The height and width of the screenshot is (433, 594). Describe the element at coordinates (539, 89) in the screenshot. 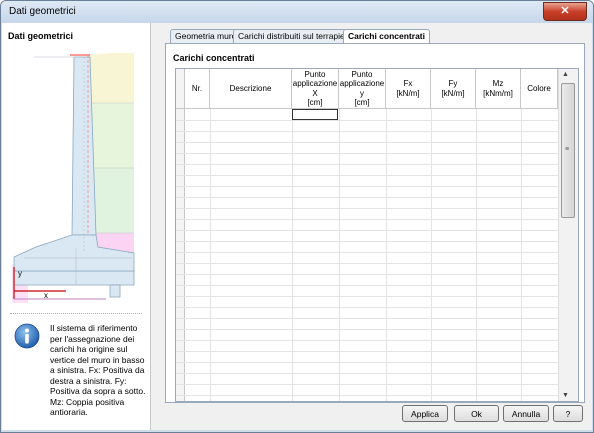

I see `column-header-colore: Colore` at that location.